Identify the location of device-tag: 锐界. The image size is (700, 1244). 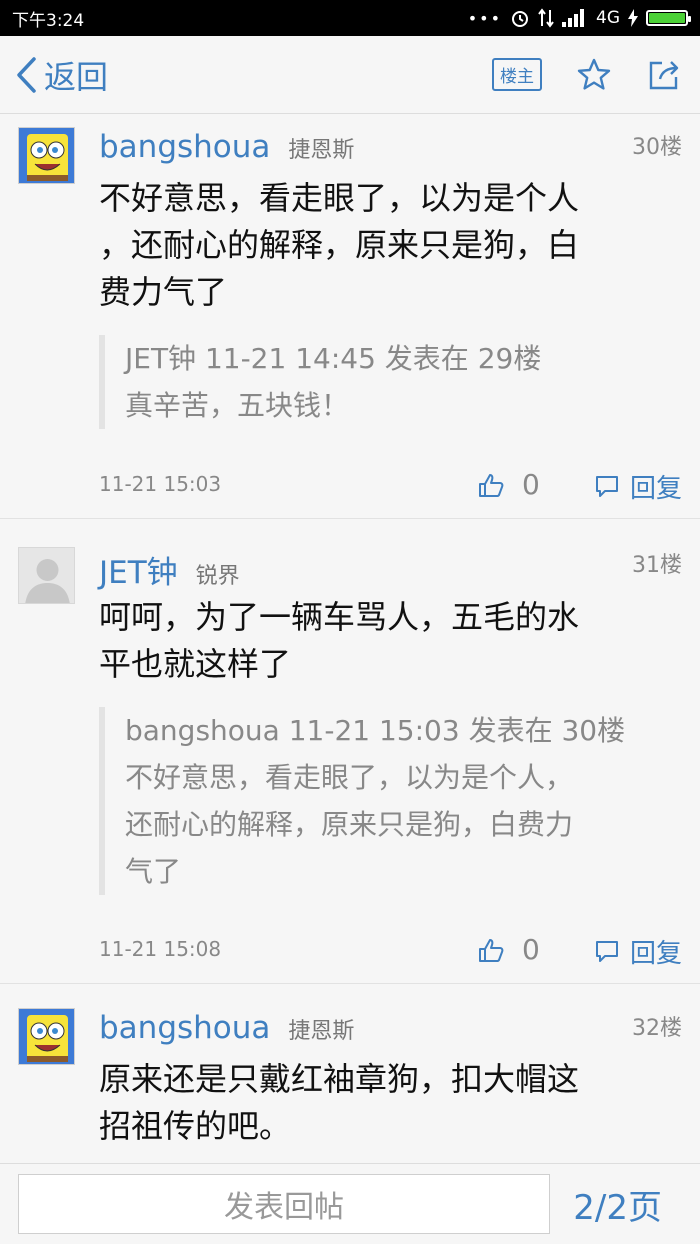
(217, 576).